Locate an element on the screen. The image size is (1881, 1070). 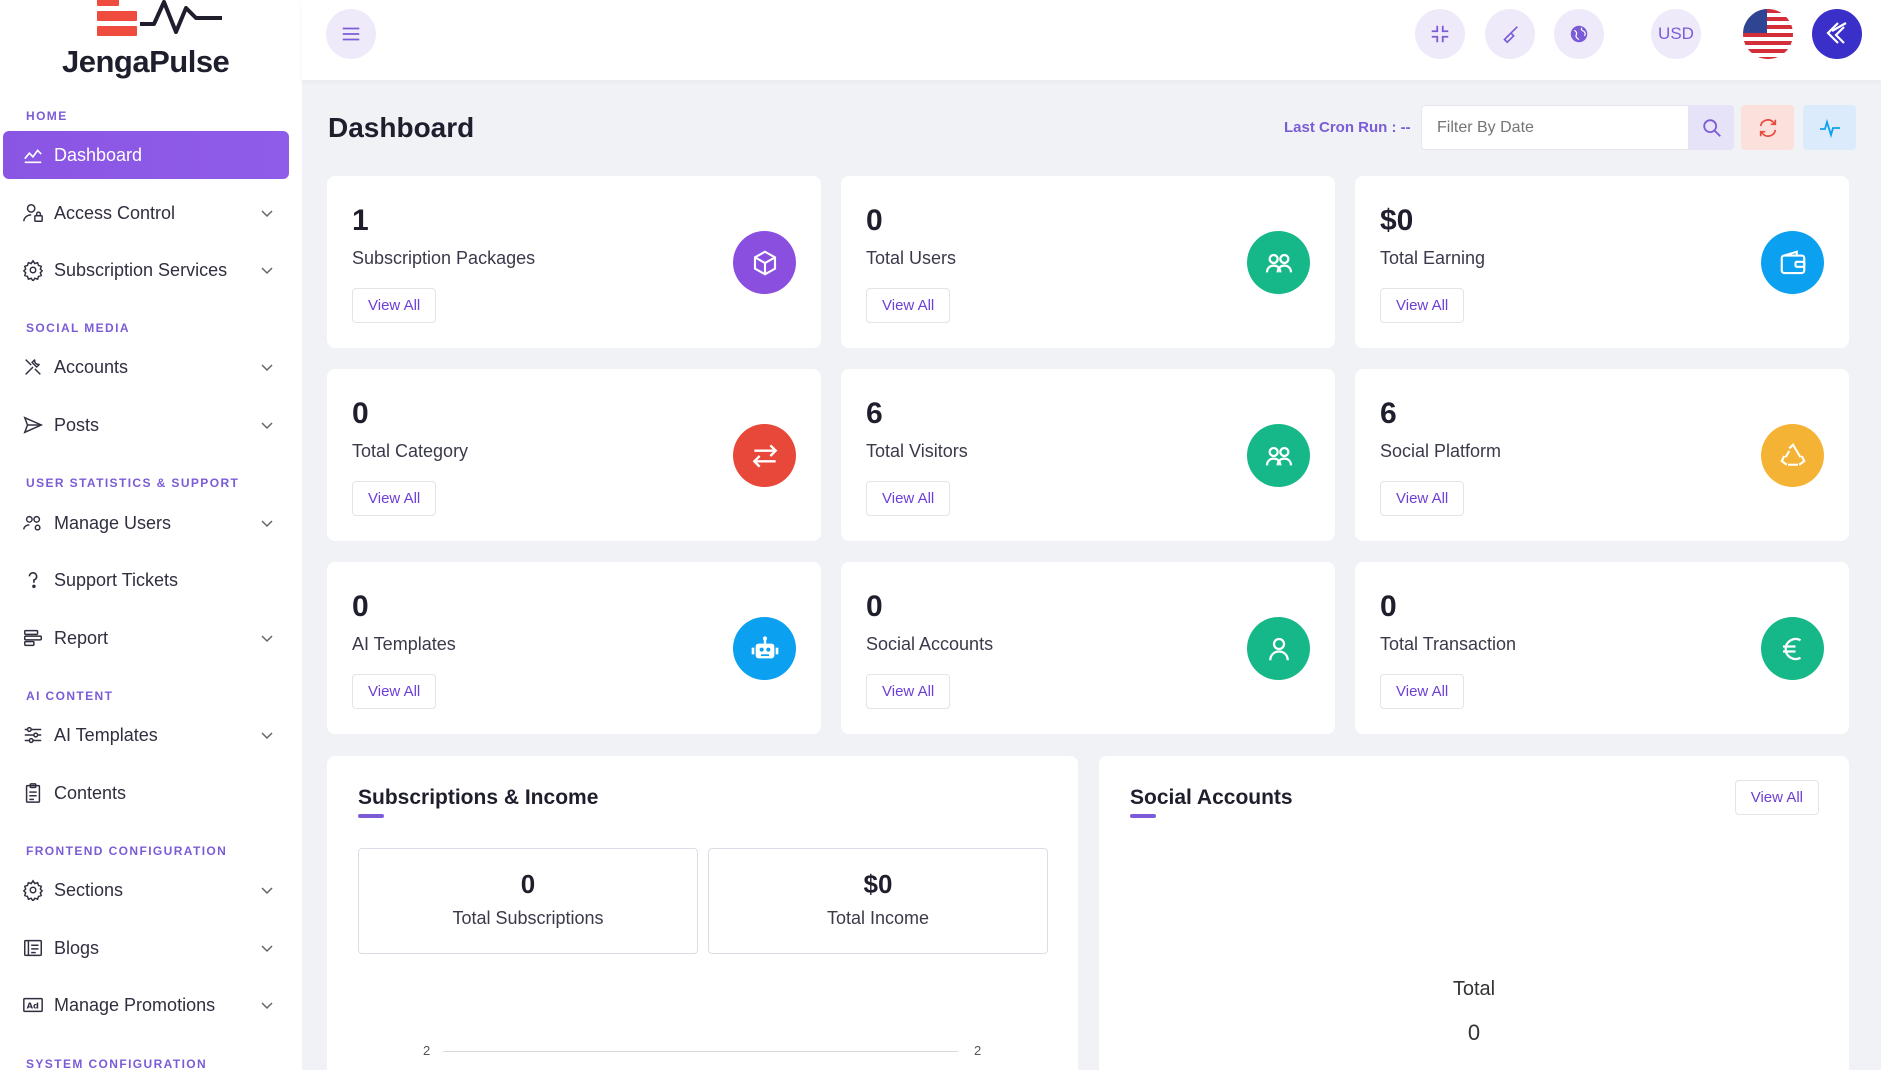
topbar: USD is located at coordinates (1091, 40).